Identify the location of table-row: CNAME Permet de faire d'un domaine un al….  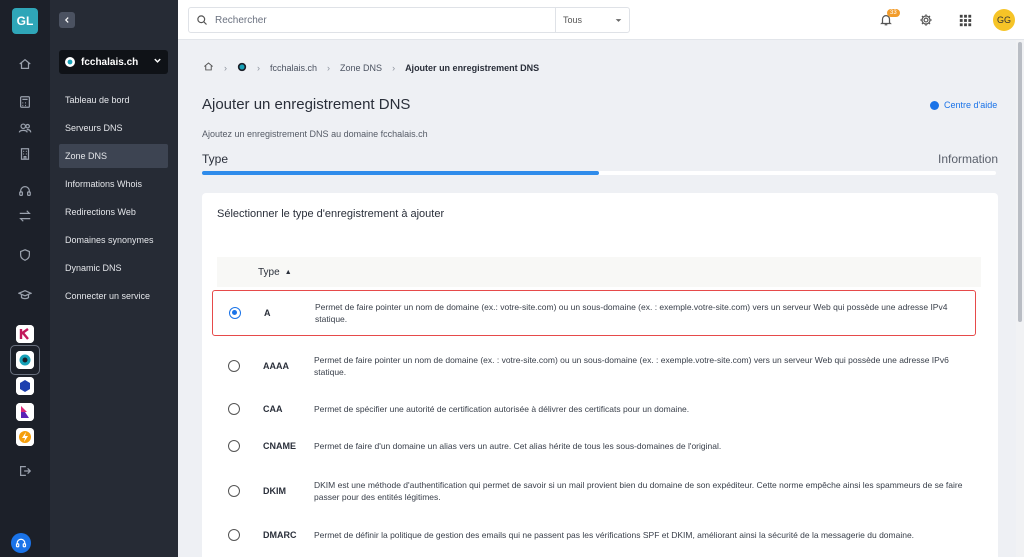
(594, 446).